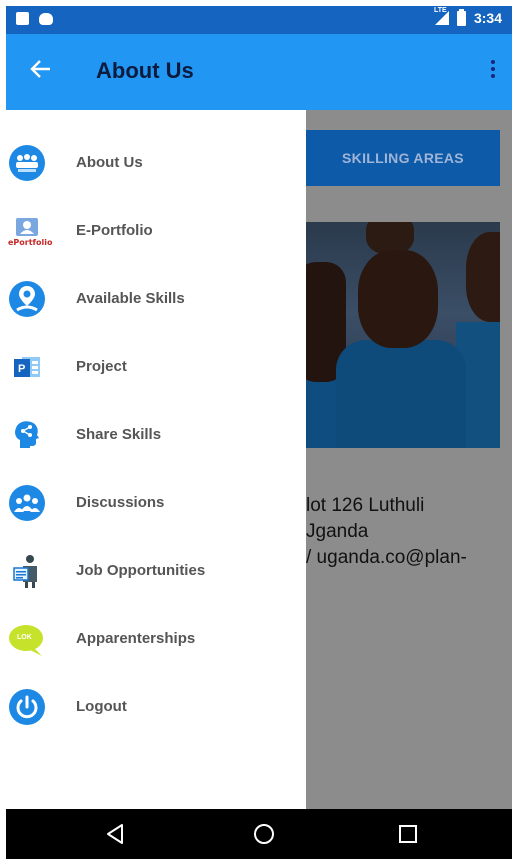 Image resolution: width=518 pixels, height=865 pixels. Describe the element at coordinates (27, 367) in the screenshot. I see `project-icon: P` at that location.